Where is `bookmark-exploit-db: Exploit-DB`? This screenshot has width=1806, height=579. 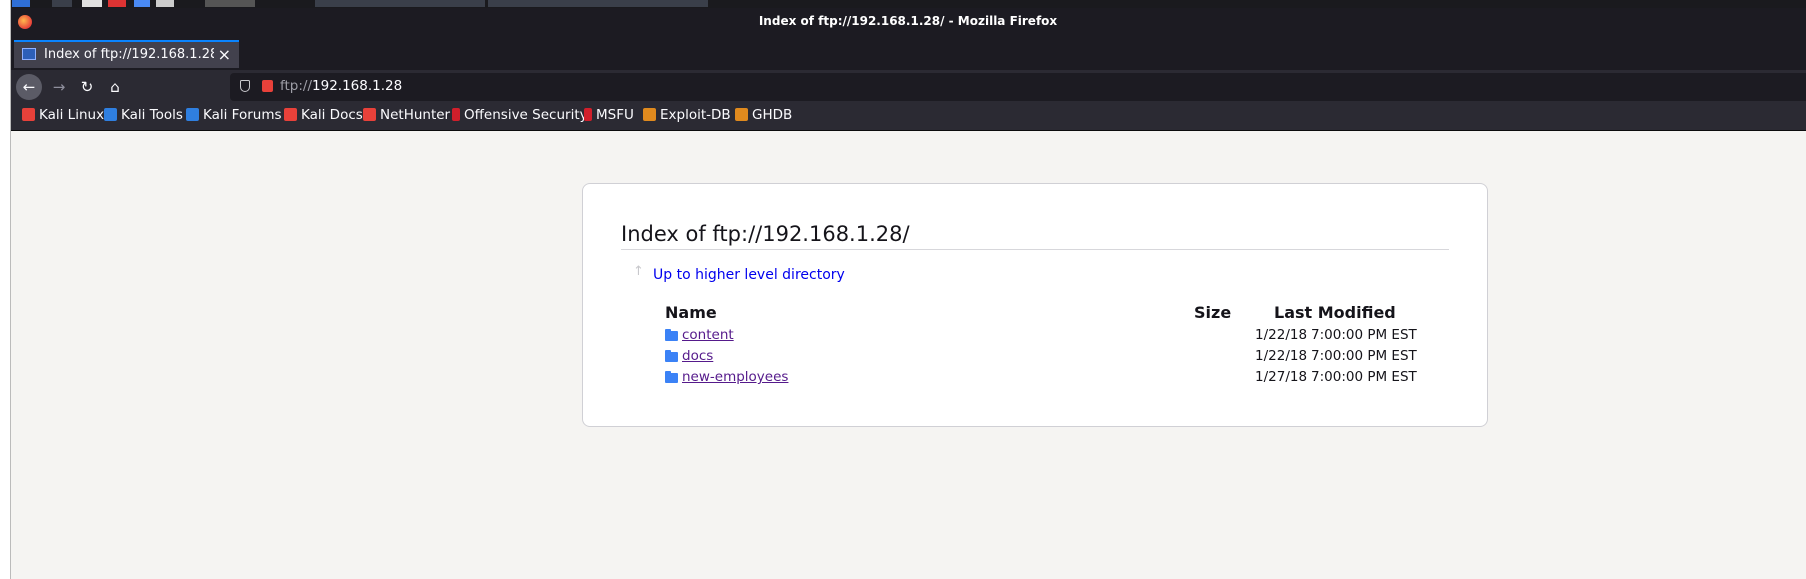 bookmark-exploit-db: Exploit-DB is located at coordinates (687, 115).